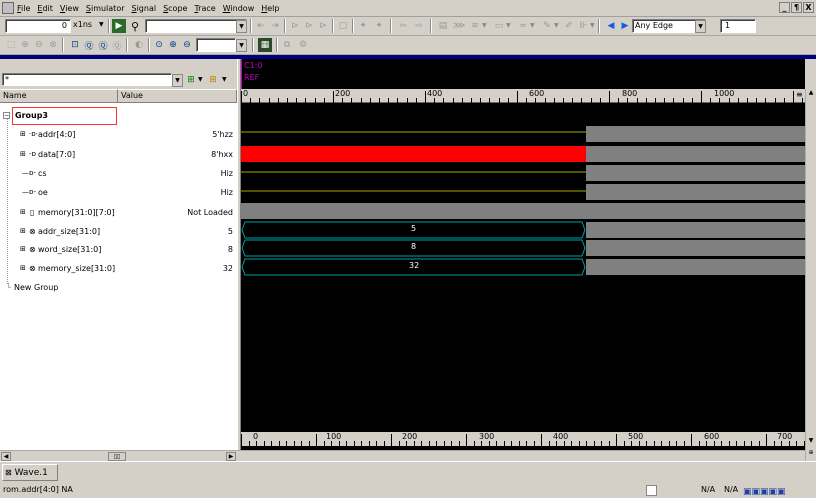 The height and width of the screenshot is (498, 816). Describe the element at coordinates (36, 287) in the screenshot. I see `new-group-label: New Group` at that location.